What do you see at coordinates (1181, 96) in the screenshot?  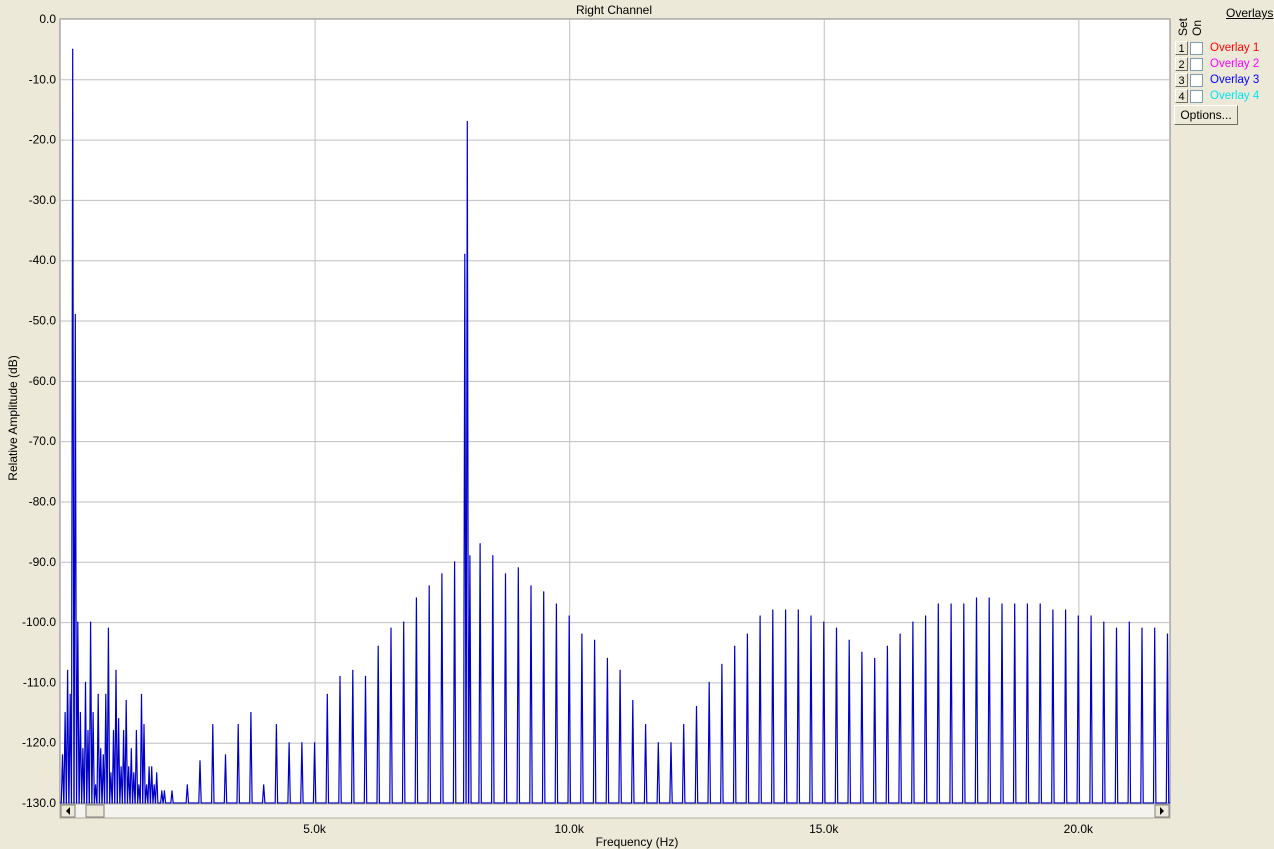 I see `overlay-4-set-button: 4` at bounding box center [1181, 96].